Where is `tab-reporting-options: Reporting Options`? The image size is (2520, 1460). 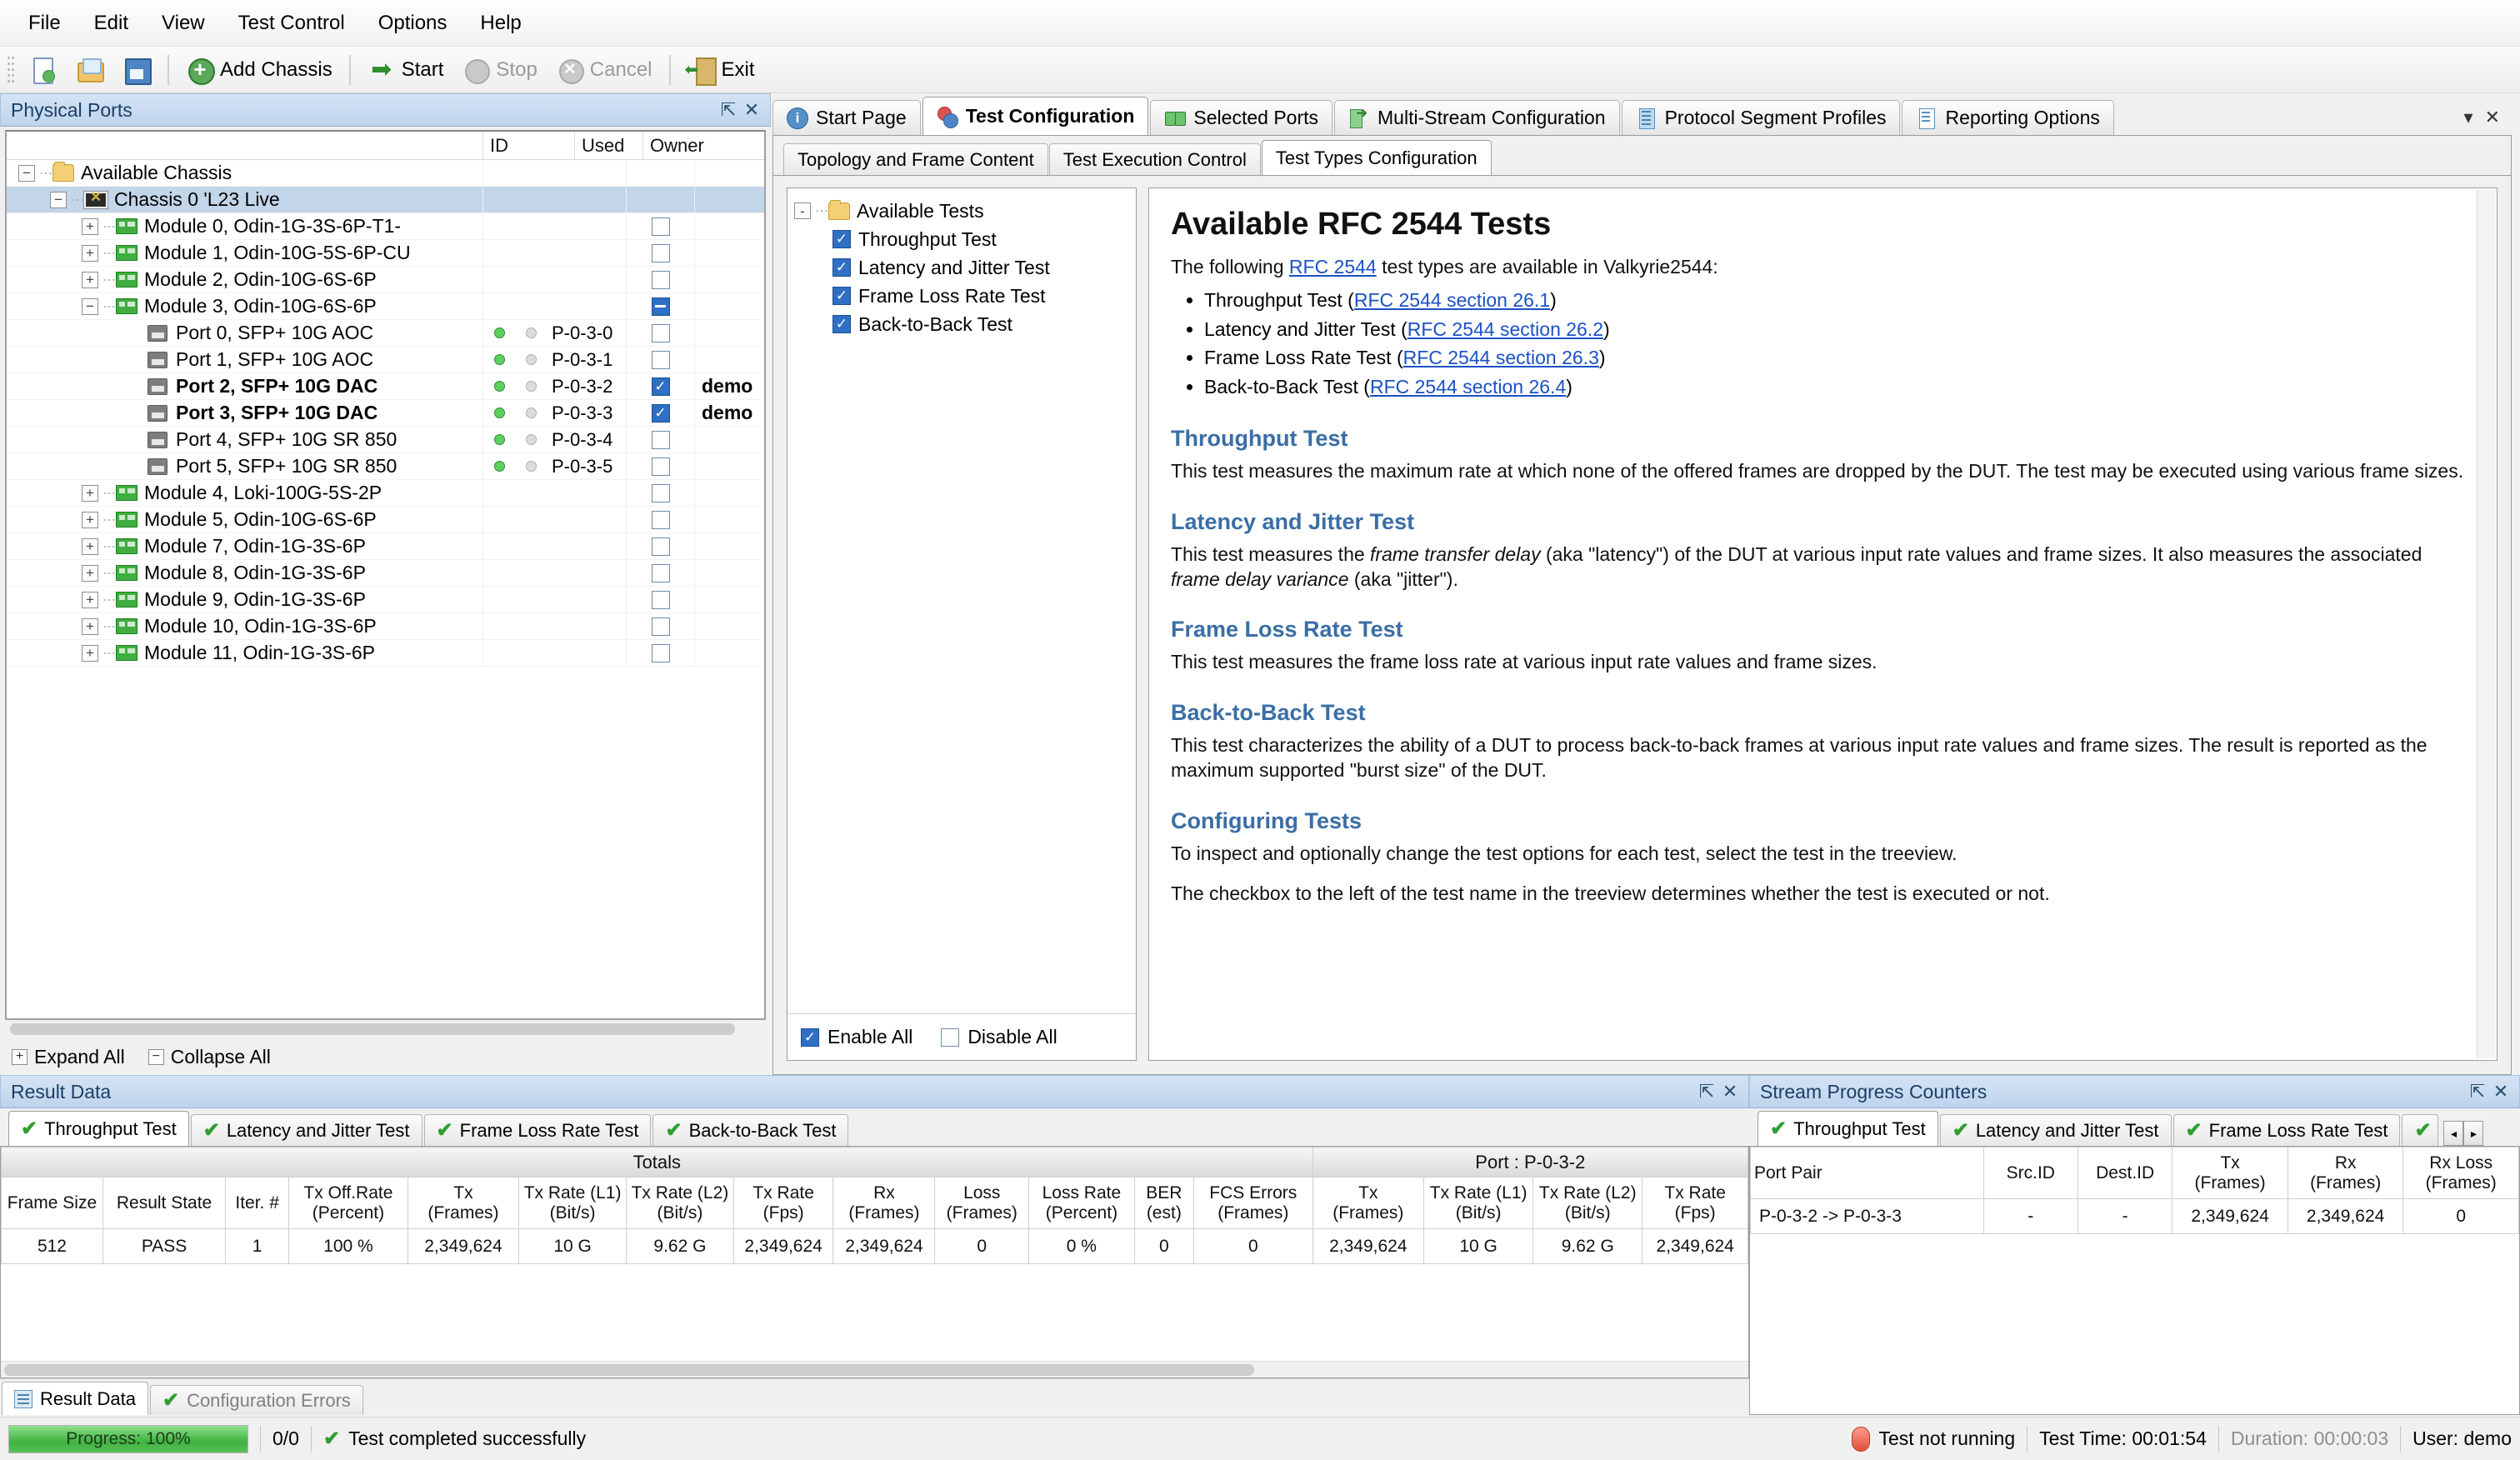
tab-reporting-options: Reporting Options is located at coordinates (2008, 117).